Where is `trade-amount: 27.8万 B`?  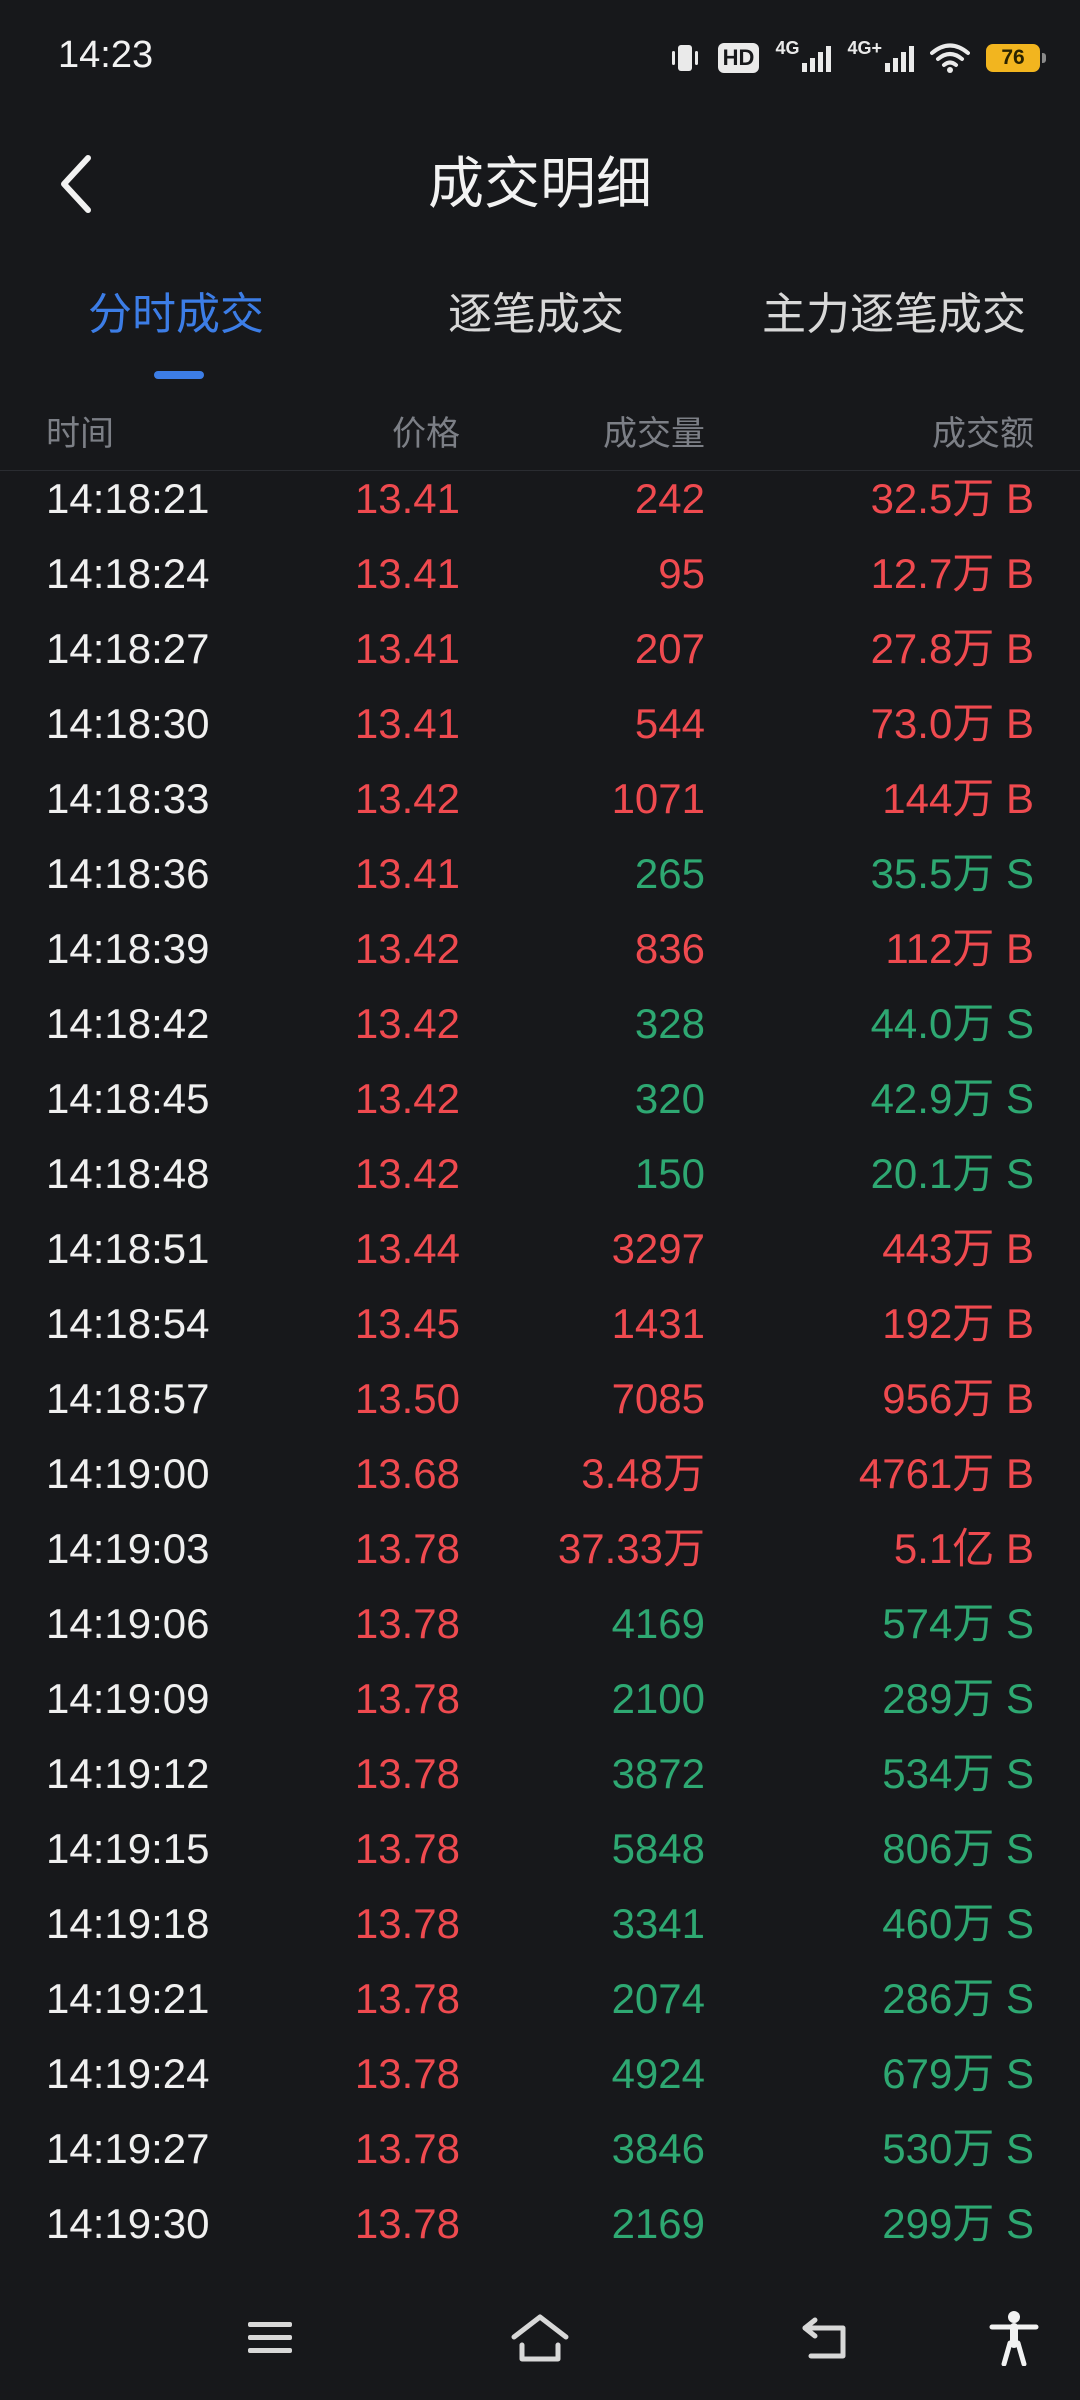
trade-amount: 27.8万 B is located at coordinates (952, 648).